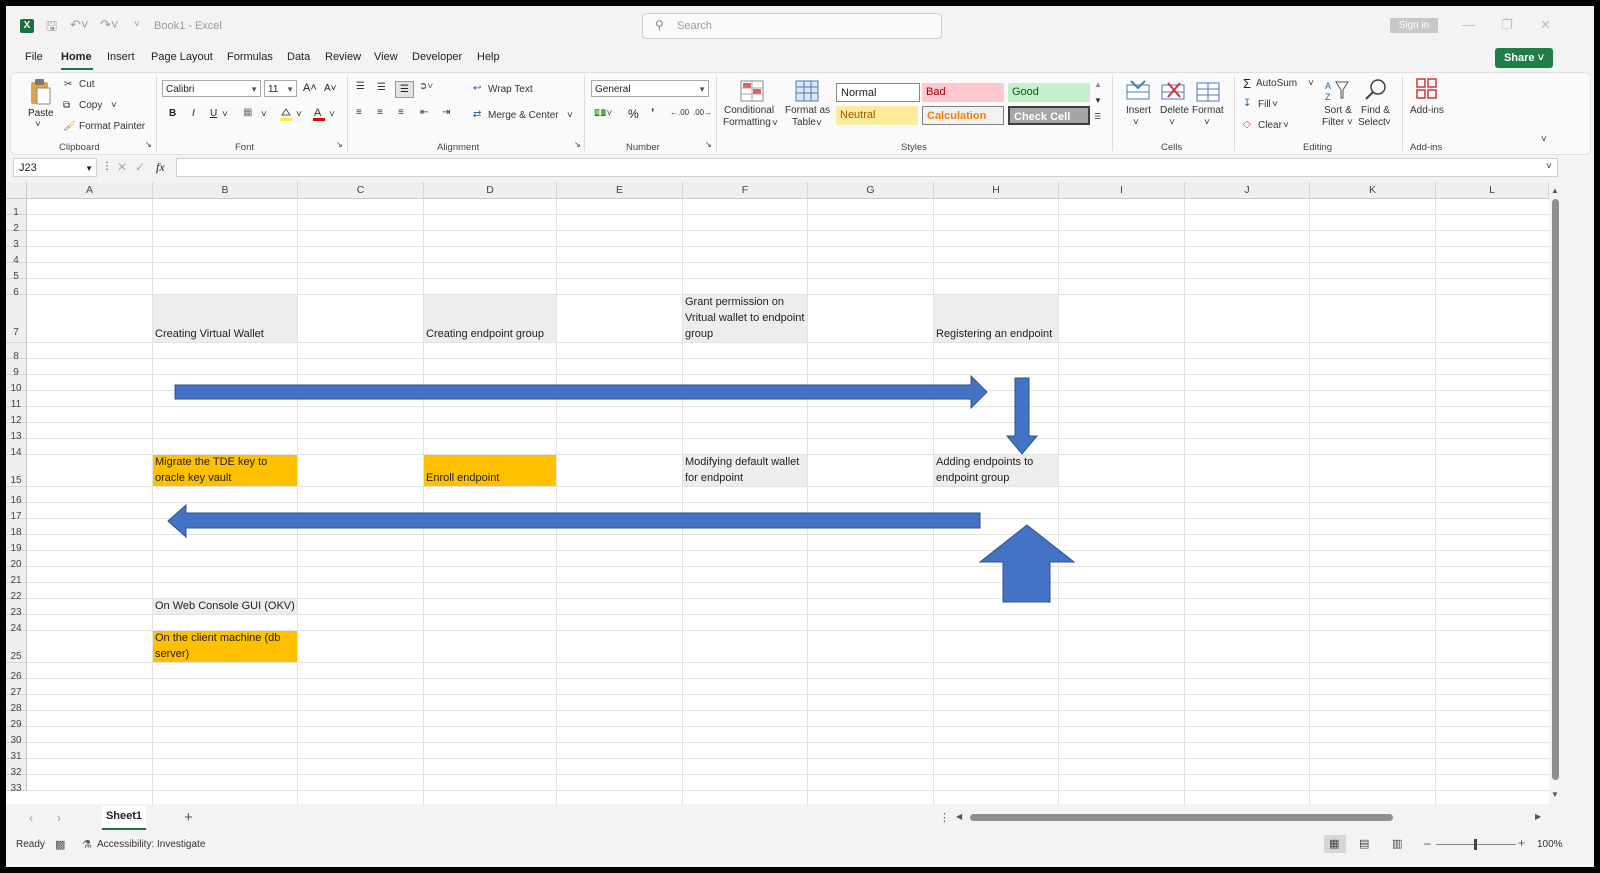 This screenshot has height=873, width=1600. I want to click on add-ins-button: Add-ins, so click(1427, 110).